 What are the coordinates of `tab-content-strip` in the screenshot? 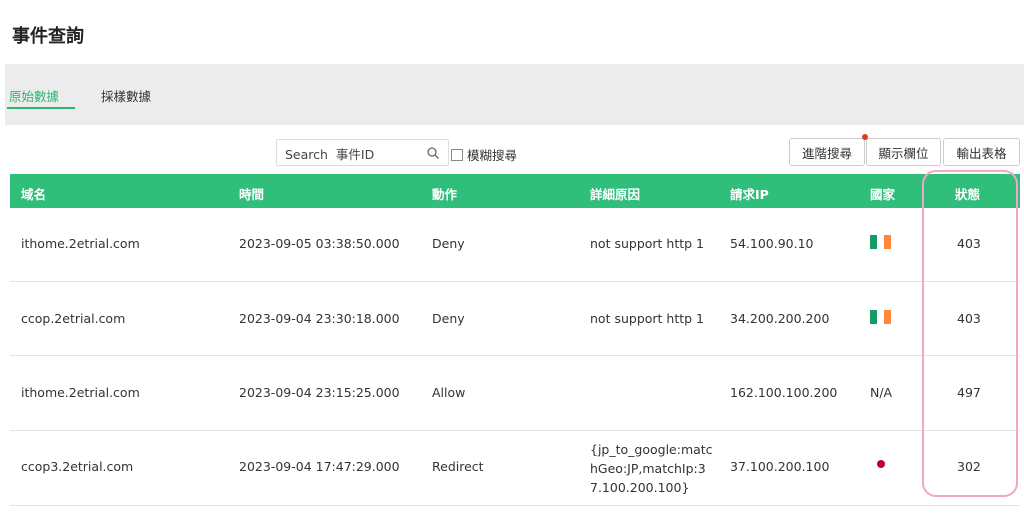 It's located at (514, 117).